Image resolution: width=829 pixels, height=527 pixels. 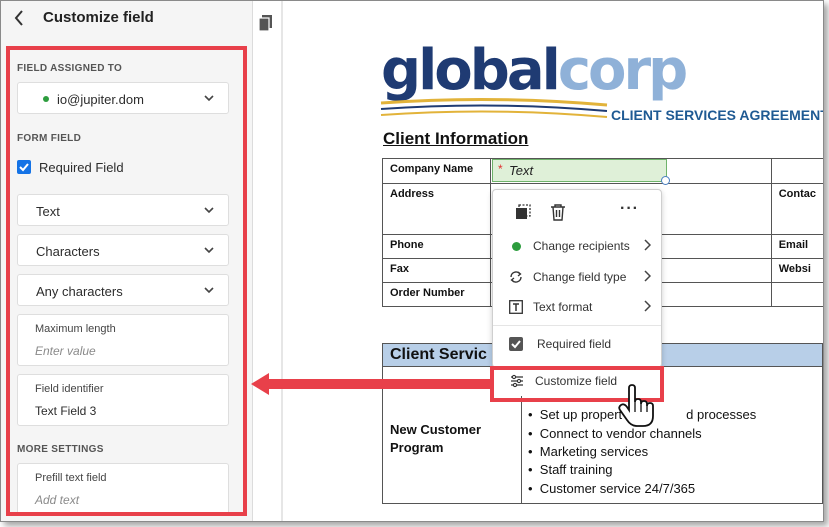 What do you see at coordinates (282, 261) in the screenshot?
I see `panel-divider` at bounding box center [282, 261].